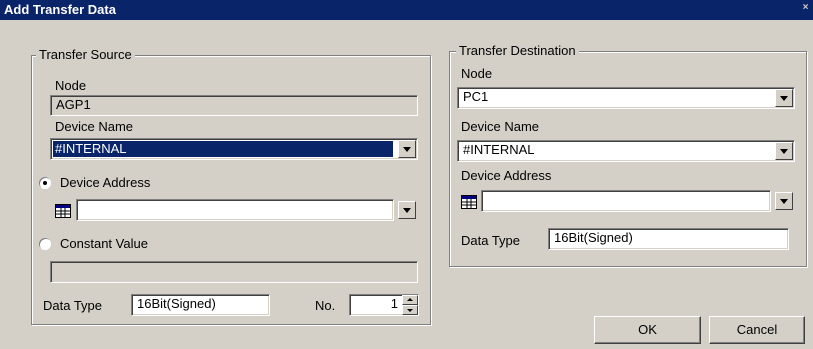 The image size is (813, 349). I want to click on source-device-name-select: #INTERNAL, so click(234, 149).